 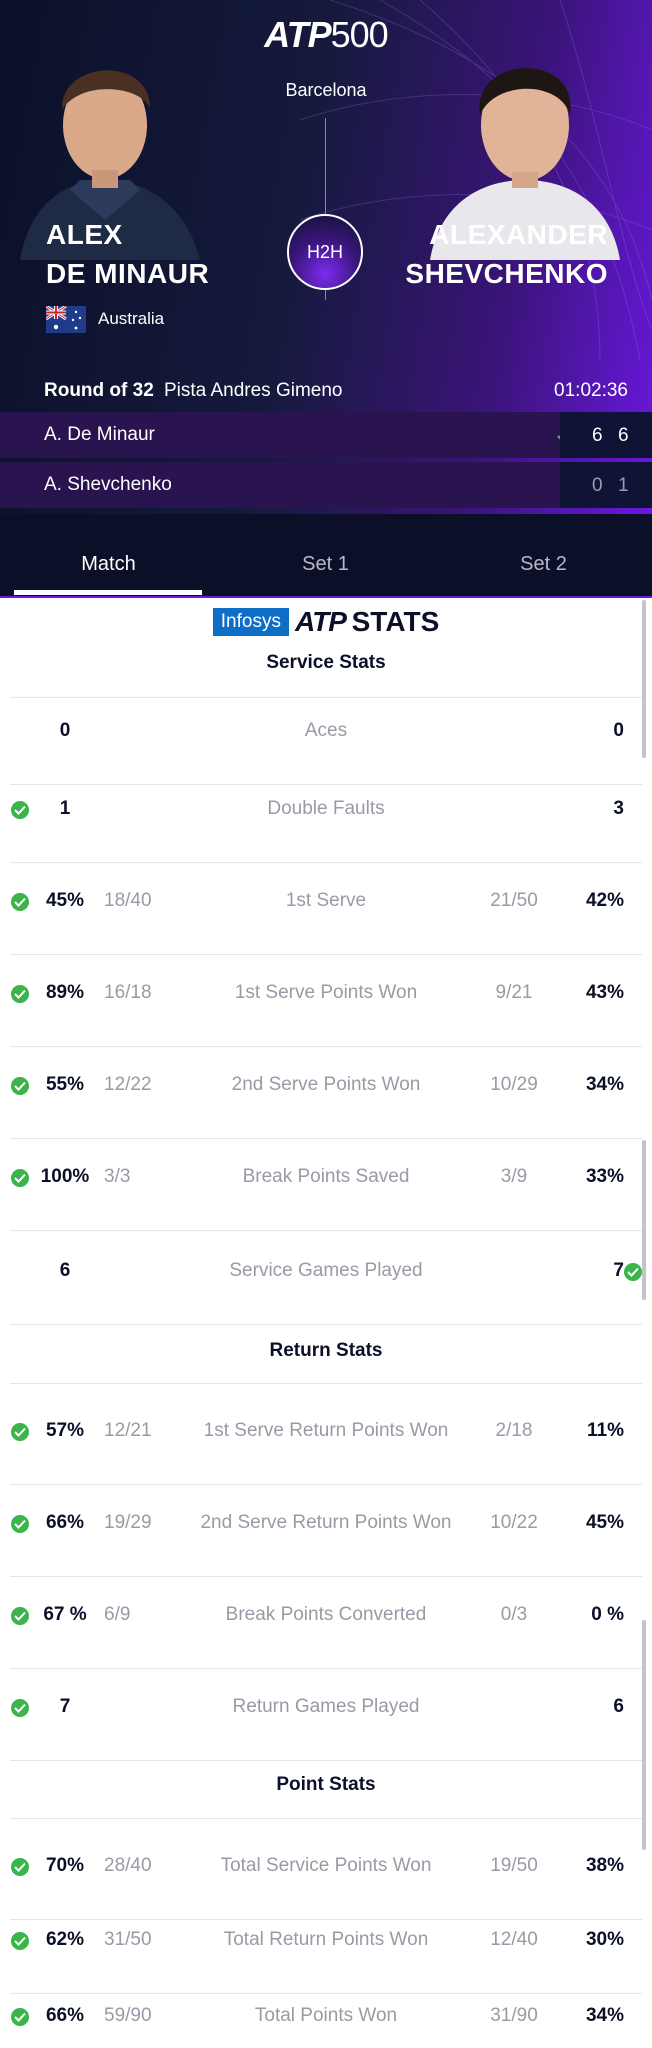 I want to click on tab-set-2: Set 2, so click(x=543, y=564).